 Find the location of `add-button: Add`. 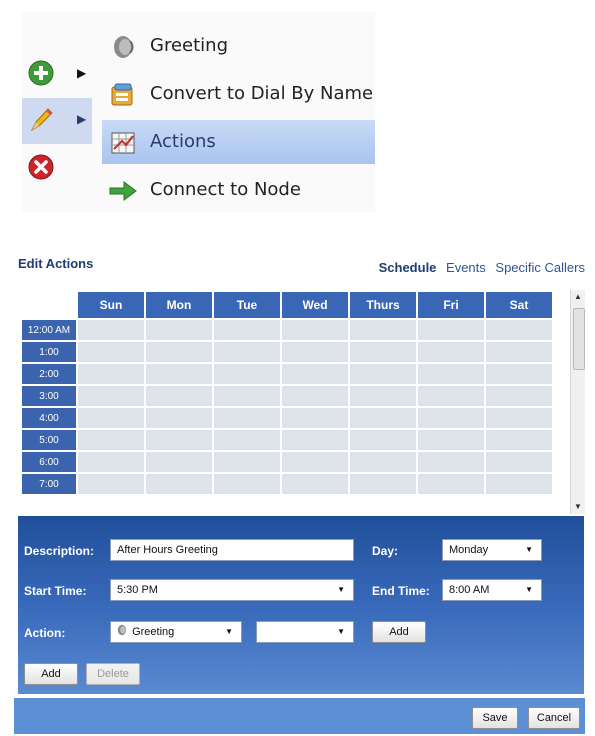

add-button: Add is located at coordinates (51, 674).